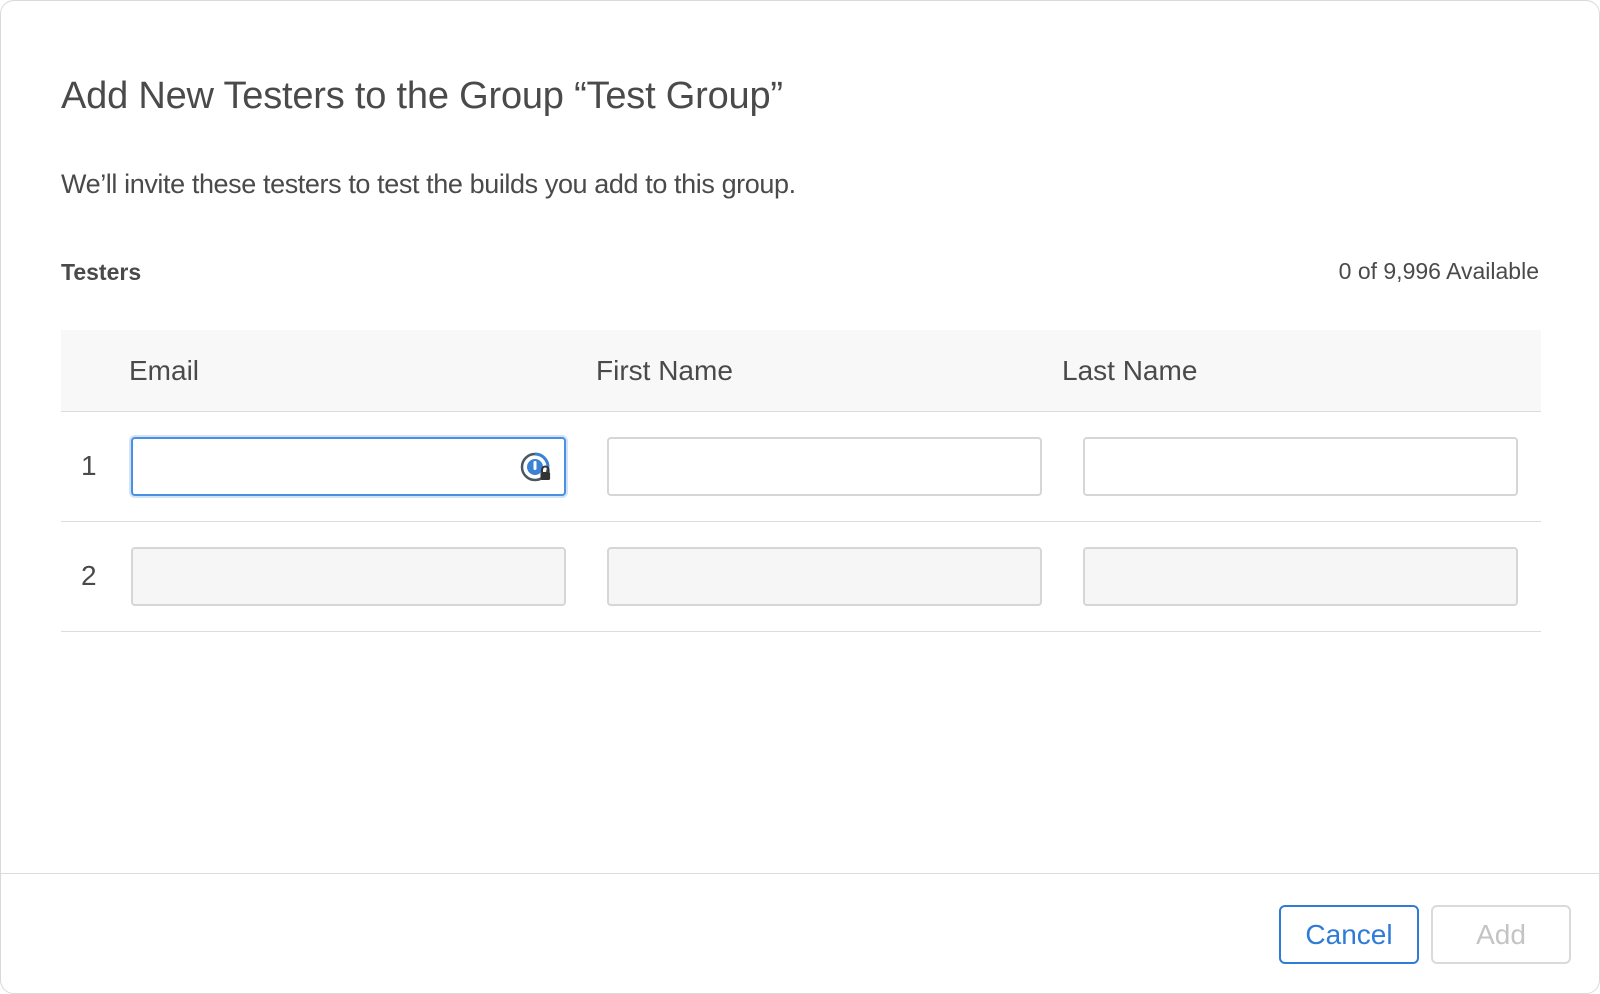 The width and height of the screenshot is (1600, 994). Describe the element at coordinates (1438, 271) in the screenshot. I see `available-count: 0 of 9,996 Available` at that location.